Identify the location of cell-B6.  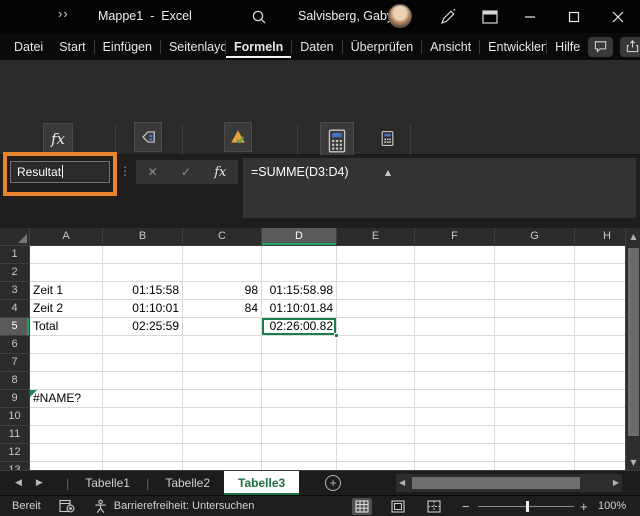
(143, 345).